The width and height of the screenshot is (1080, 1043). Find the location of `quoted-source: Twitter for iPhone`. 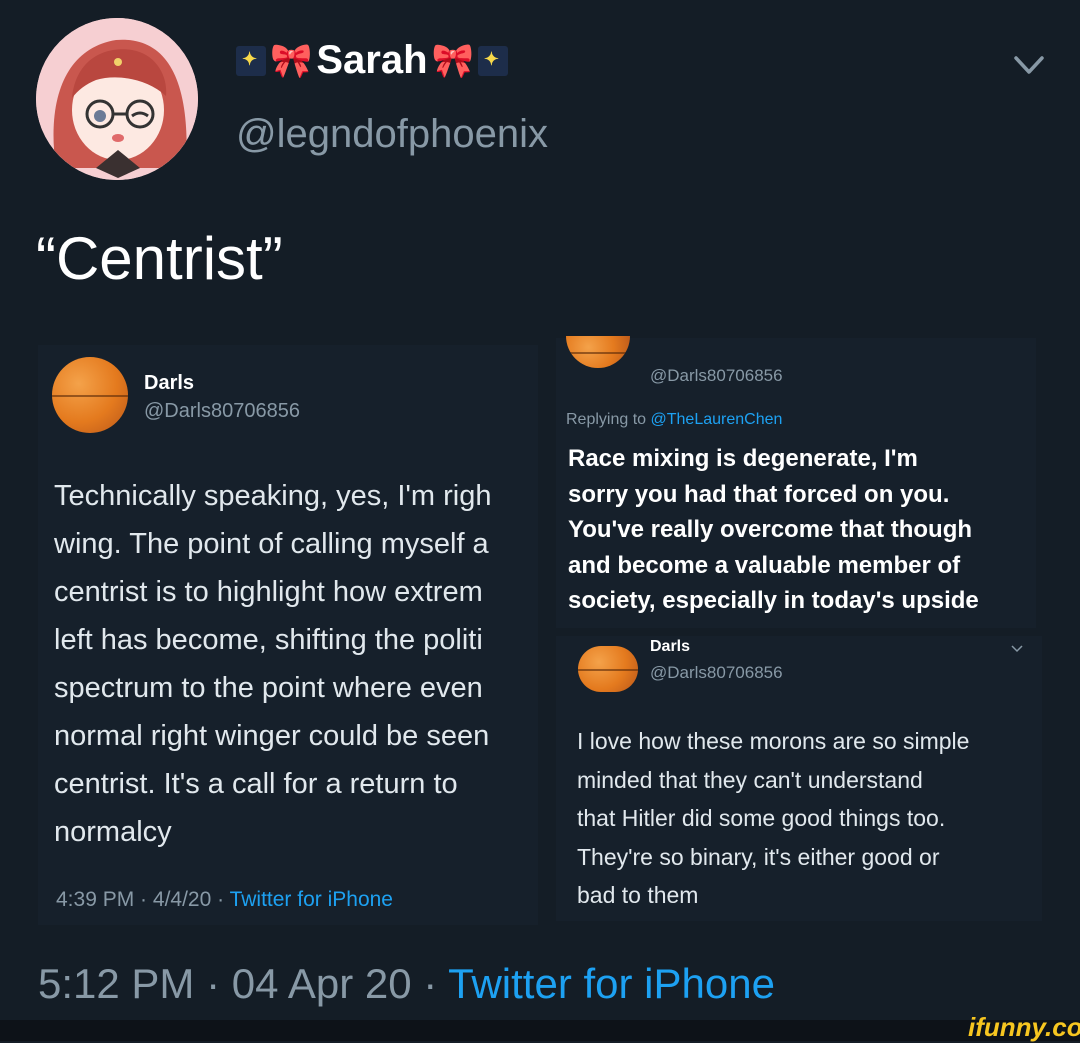

quoted-source: Twitter for iPhone is located at coordinates (311, 899).